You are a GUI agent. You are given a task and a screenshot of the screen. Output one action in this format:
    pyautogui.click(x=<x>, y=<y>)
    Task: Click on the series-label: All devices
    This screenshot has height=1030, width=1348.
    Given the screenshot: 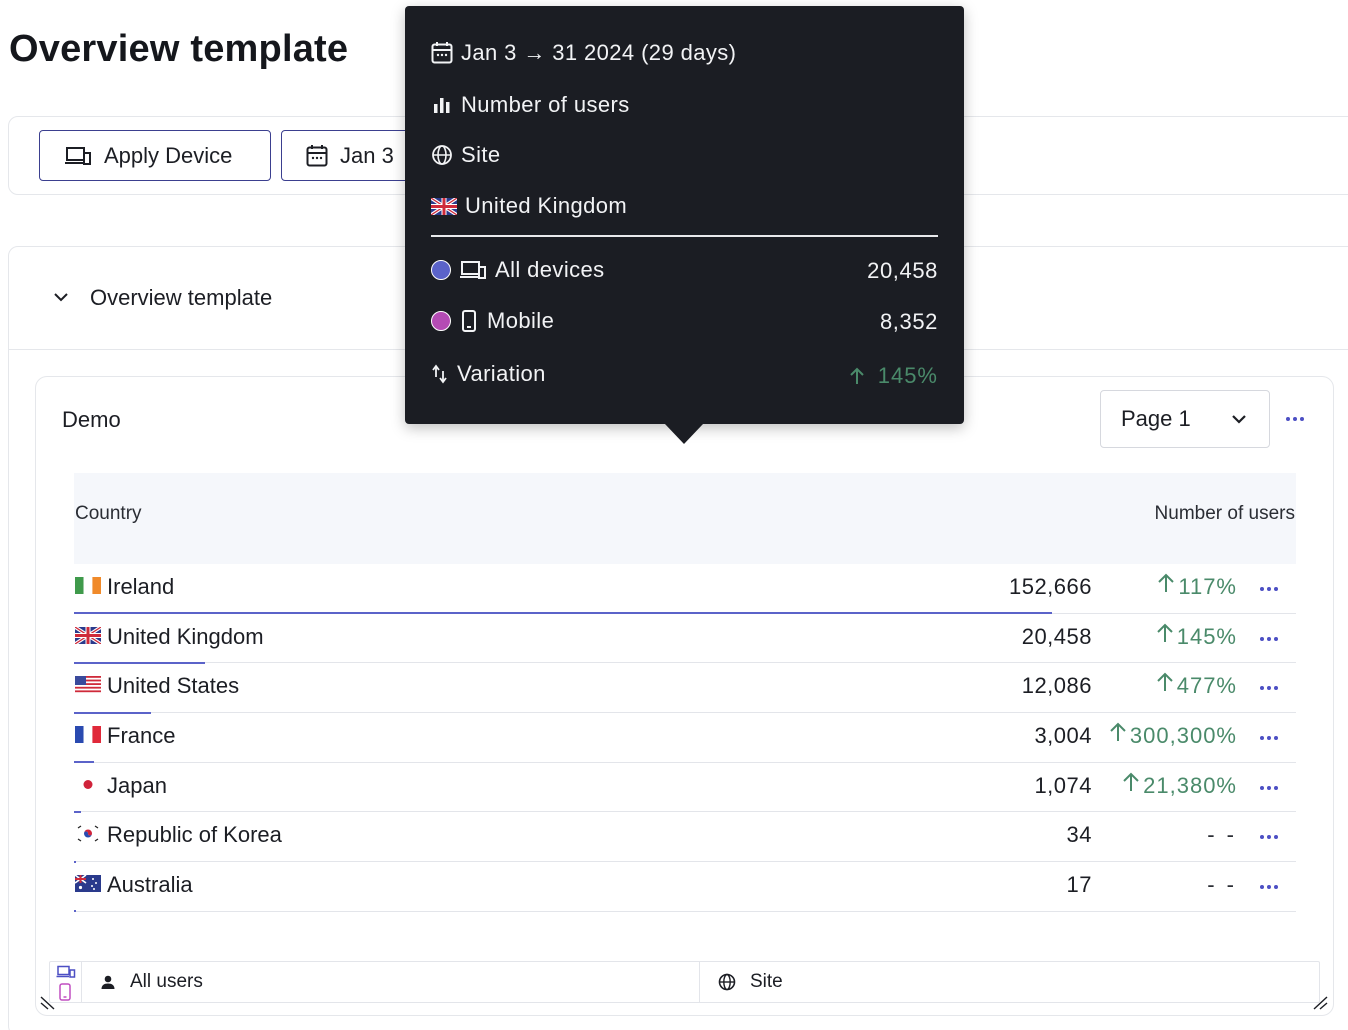 What is the action you would take?
    pyautogui.click(x=550, y=269)
    